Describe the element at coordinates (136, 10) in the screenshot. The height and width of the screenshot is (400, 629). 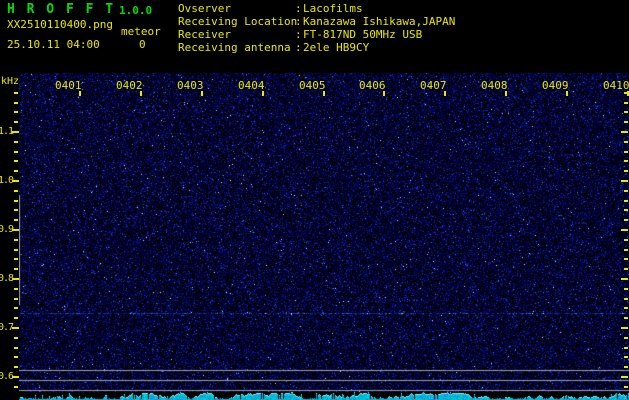
I see `app-version: 1.0.0` at that location.